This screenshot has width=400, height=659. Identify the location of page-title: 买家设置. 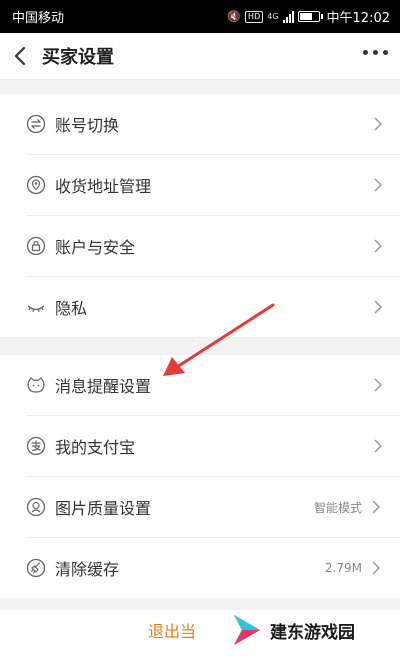
(78, 57).